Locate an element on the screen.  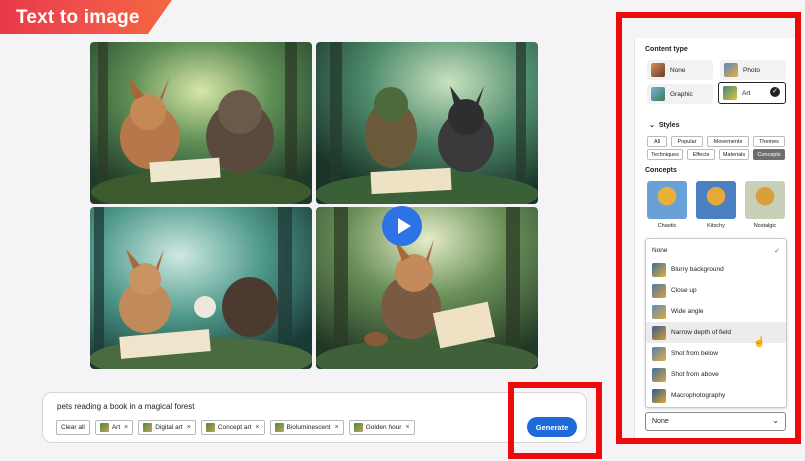
chip-label: Bioluminescent is located at coordinates (308, 427).